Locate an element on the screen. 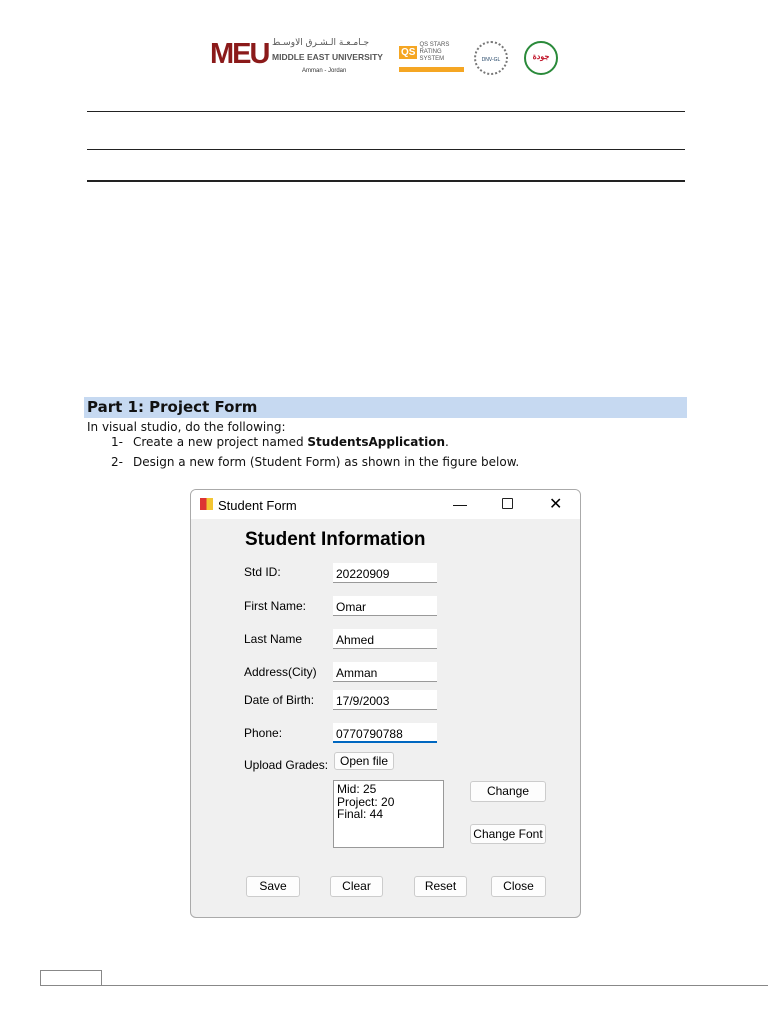 The height and width of the screenshot is (1024, 768). form-heading: Student Information is located at coordinates (335, 539).